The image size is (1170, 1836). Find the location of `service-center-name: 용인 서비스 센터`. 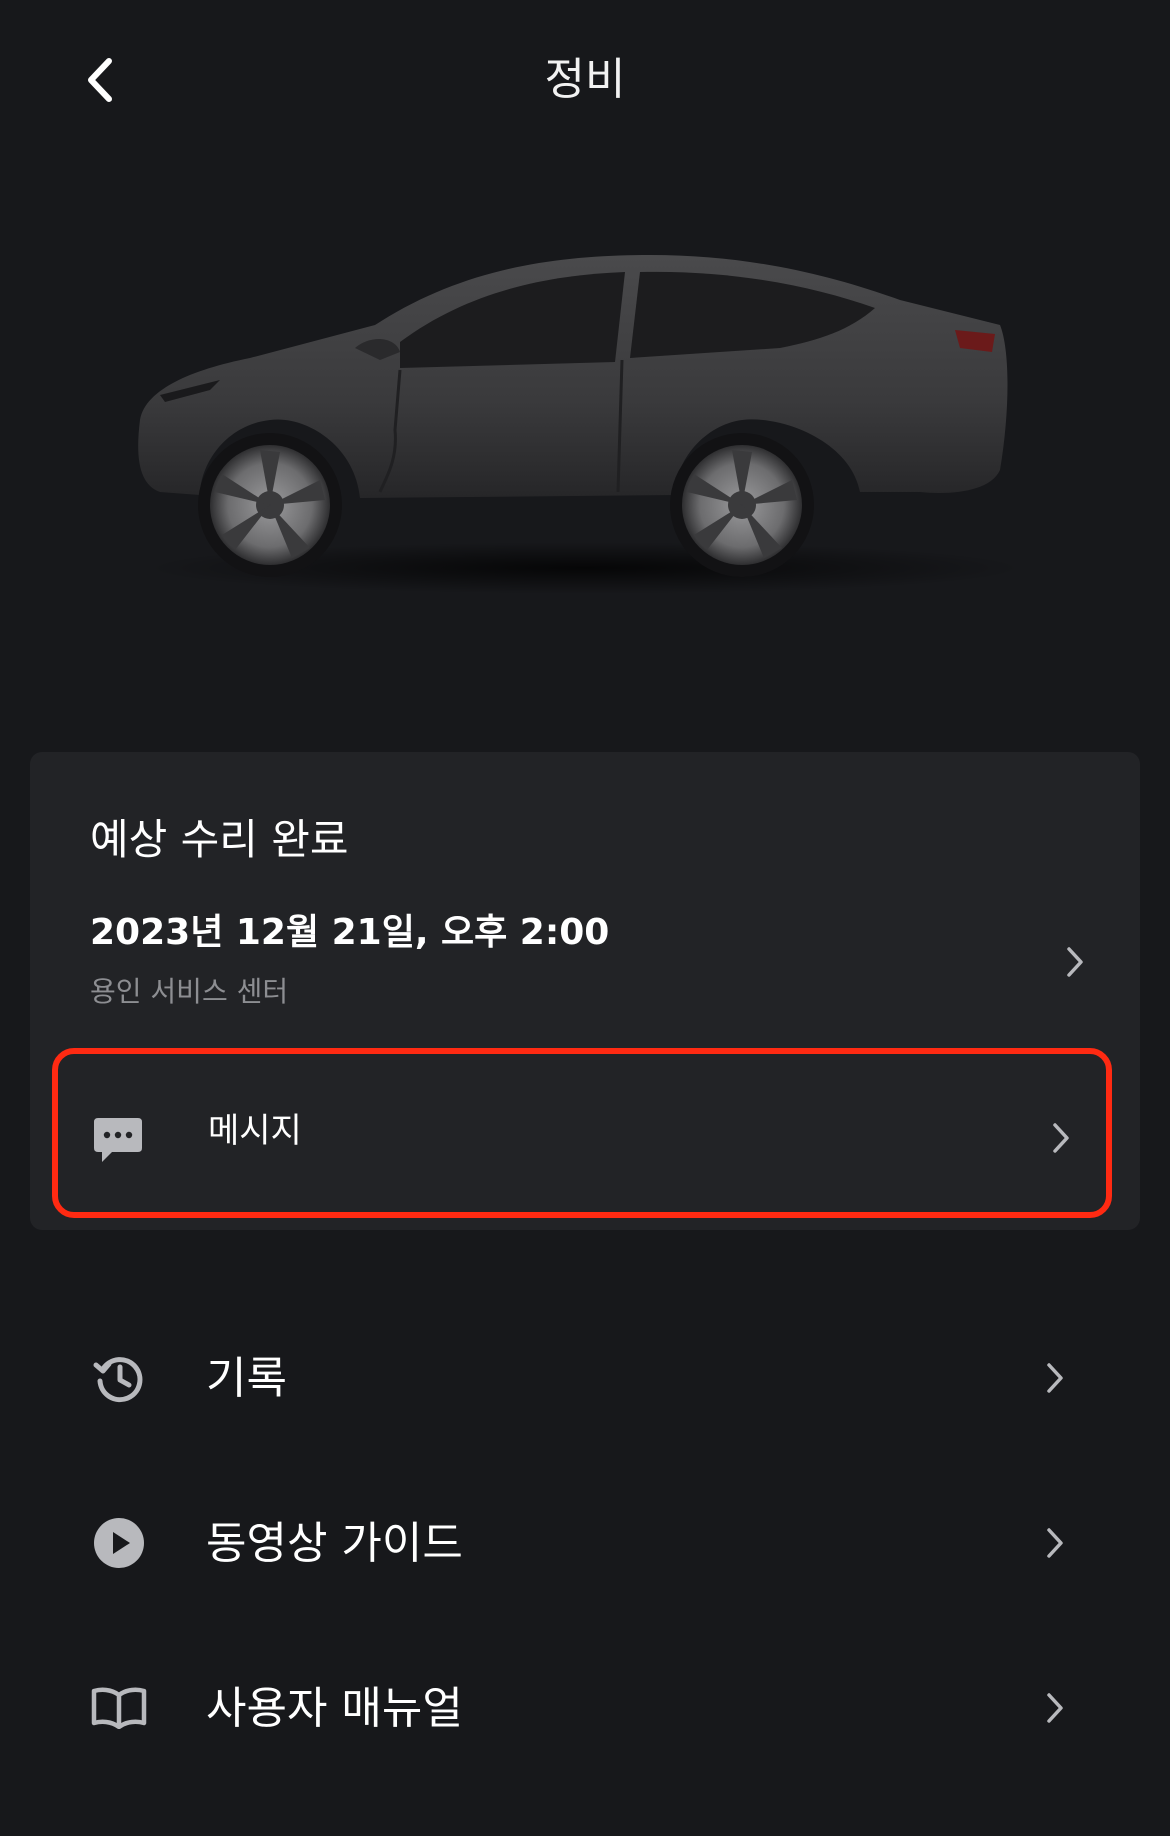

service-center-name: 용인 서비스 센터 is located at coordinates (189, 991).